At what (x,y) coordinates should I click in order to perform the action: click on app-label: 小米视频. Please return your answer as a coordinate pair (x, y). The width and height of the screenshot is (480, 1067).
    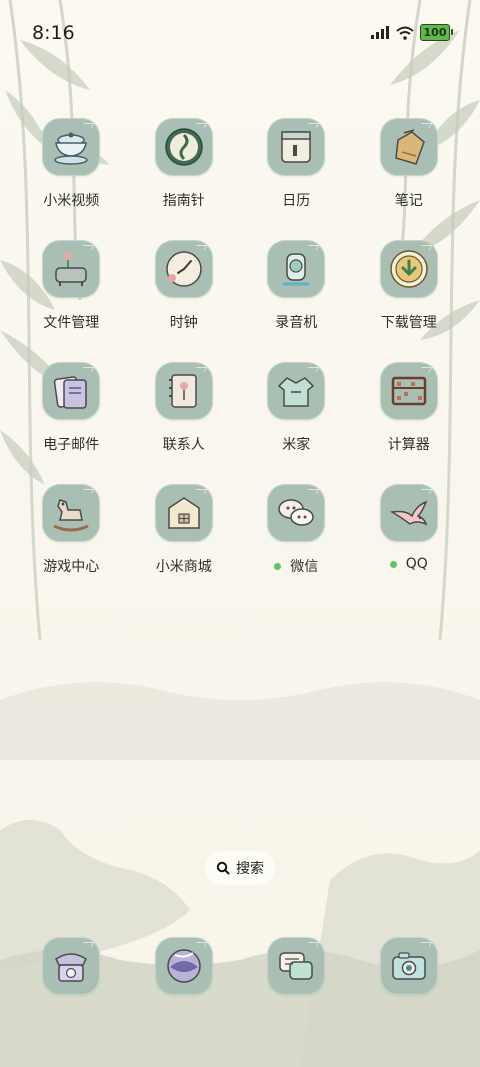
    Looking at the image, I should click on (71, 201).